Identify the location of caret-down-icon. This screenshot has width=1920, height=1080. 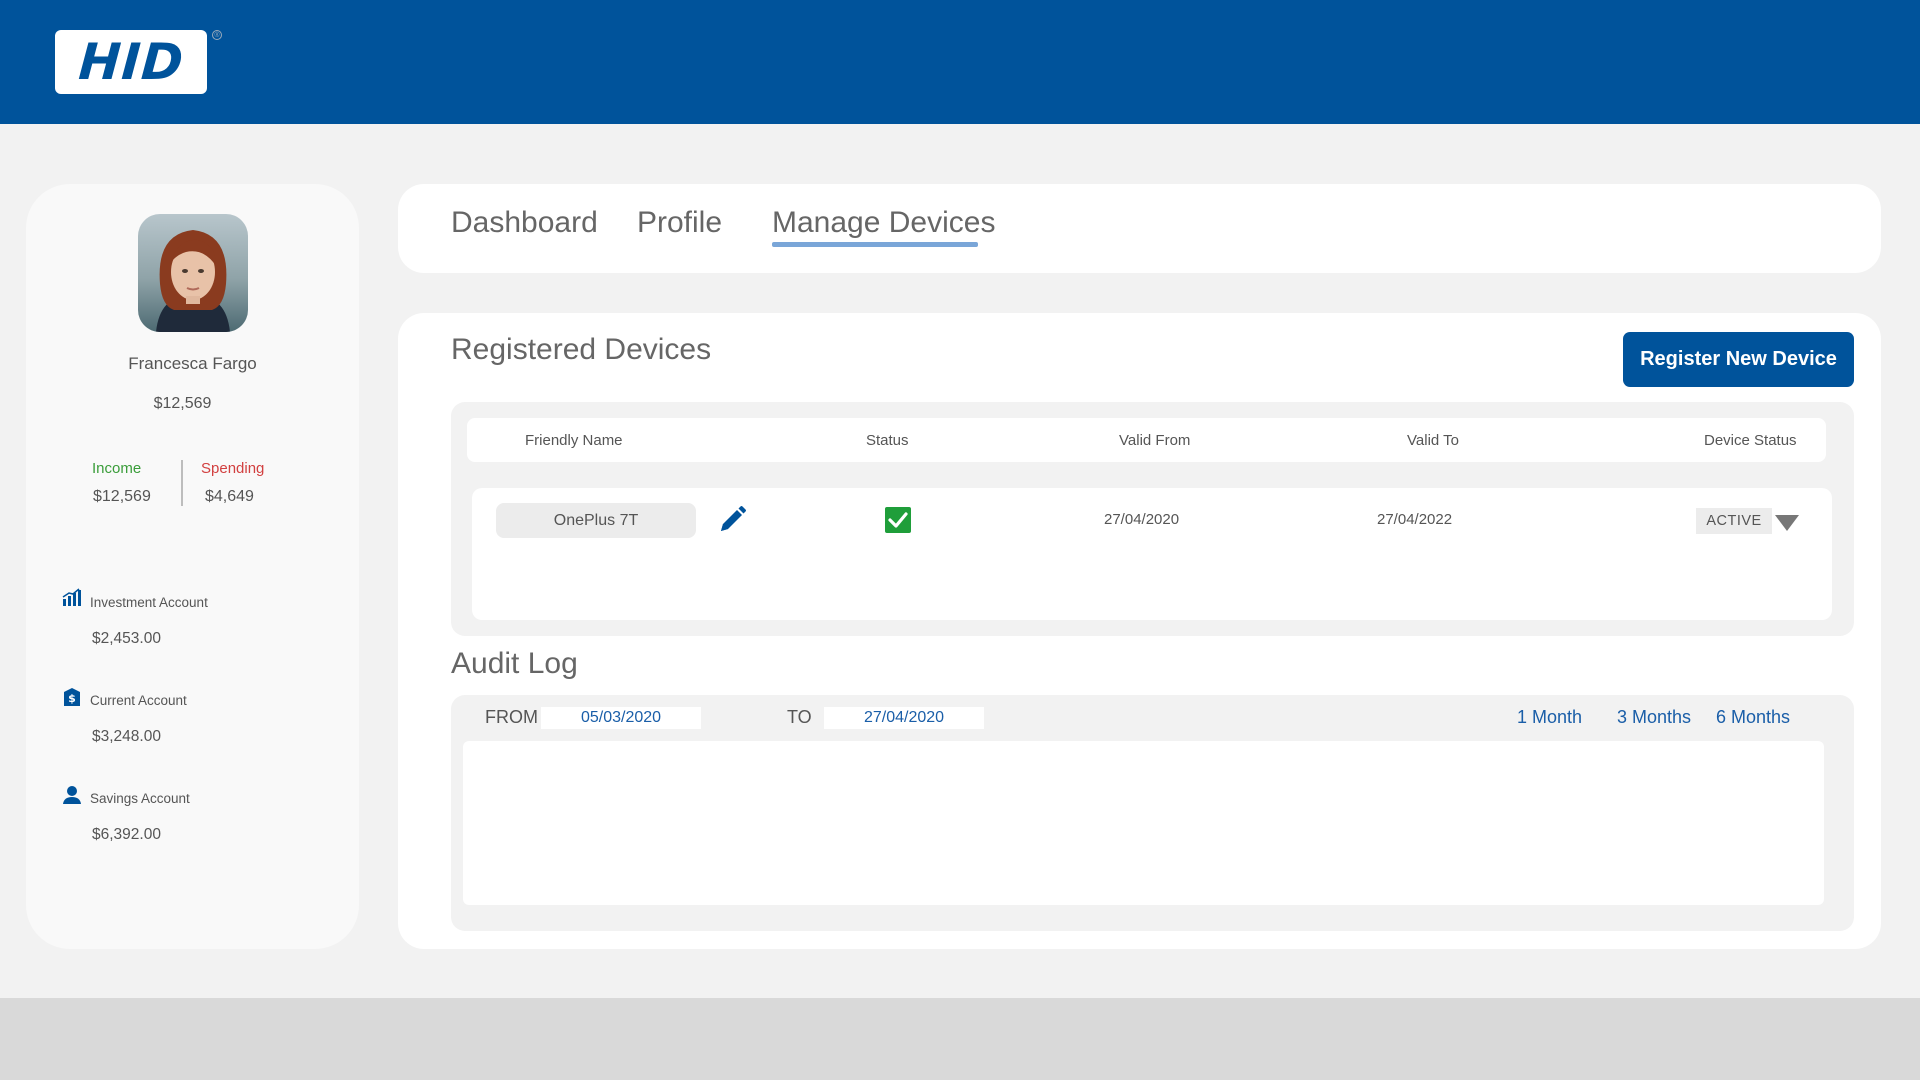
(1787, 523).